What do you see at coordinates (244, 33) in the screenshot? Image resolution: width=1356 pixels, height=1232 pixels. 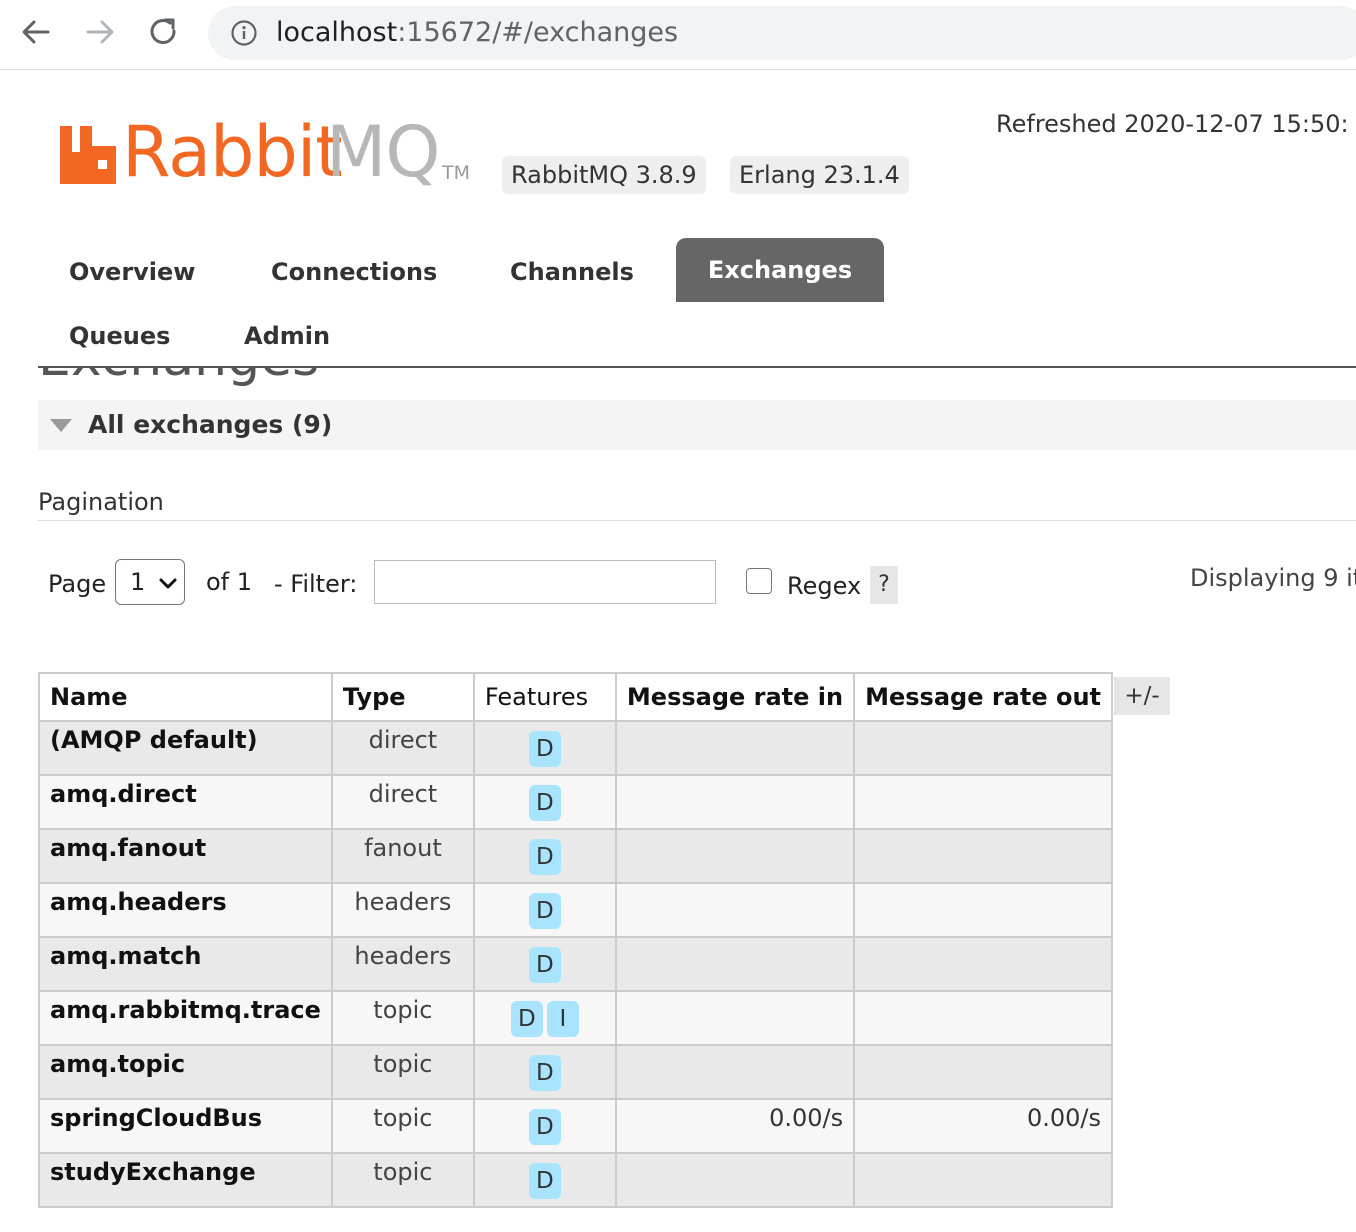 I see `info-icon` at bounding box center [244, 33].